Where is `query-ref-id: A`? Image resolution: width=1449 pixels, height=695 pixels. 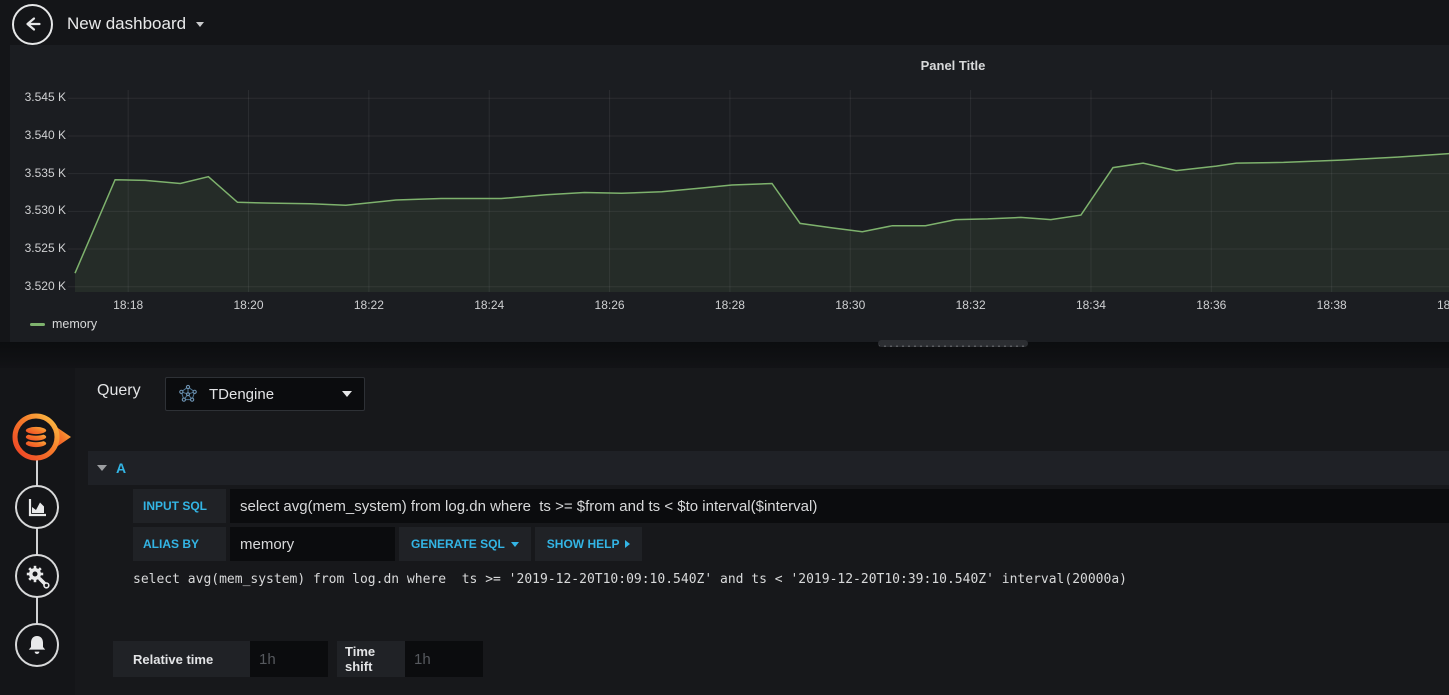 query-ref-id: A is located at coordinates (121, 468).